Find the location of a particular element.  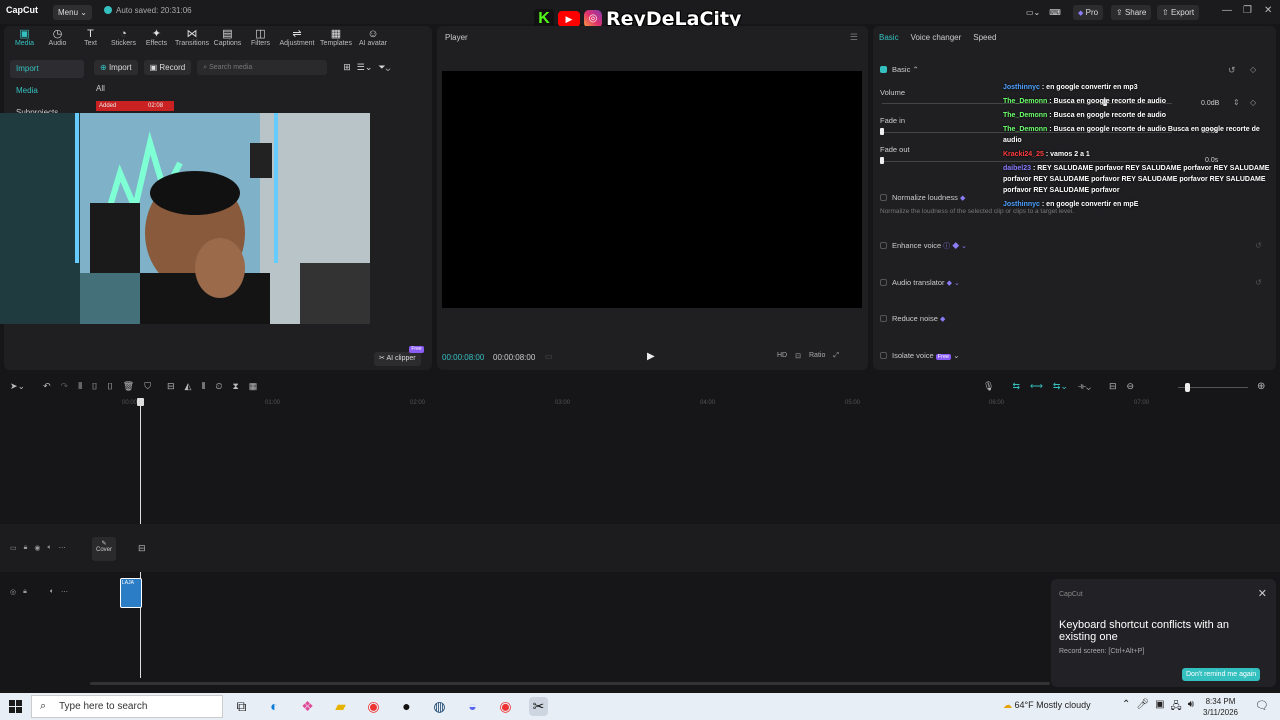

network-icon: 🖧 is located at coordinates (1176, 707).